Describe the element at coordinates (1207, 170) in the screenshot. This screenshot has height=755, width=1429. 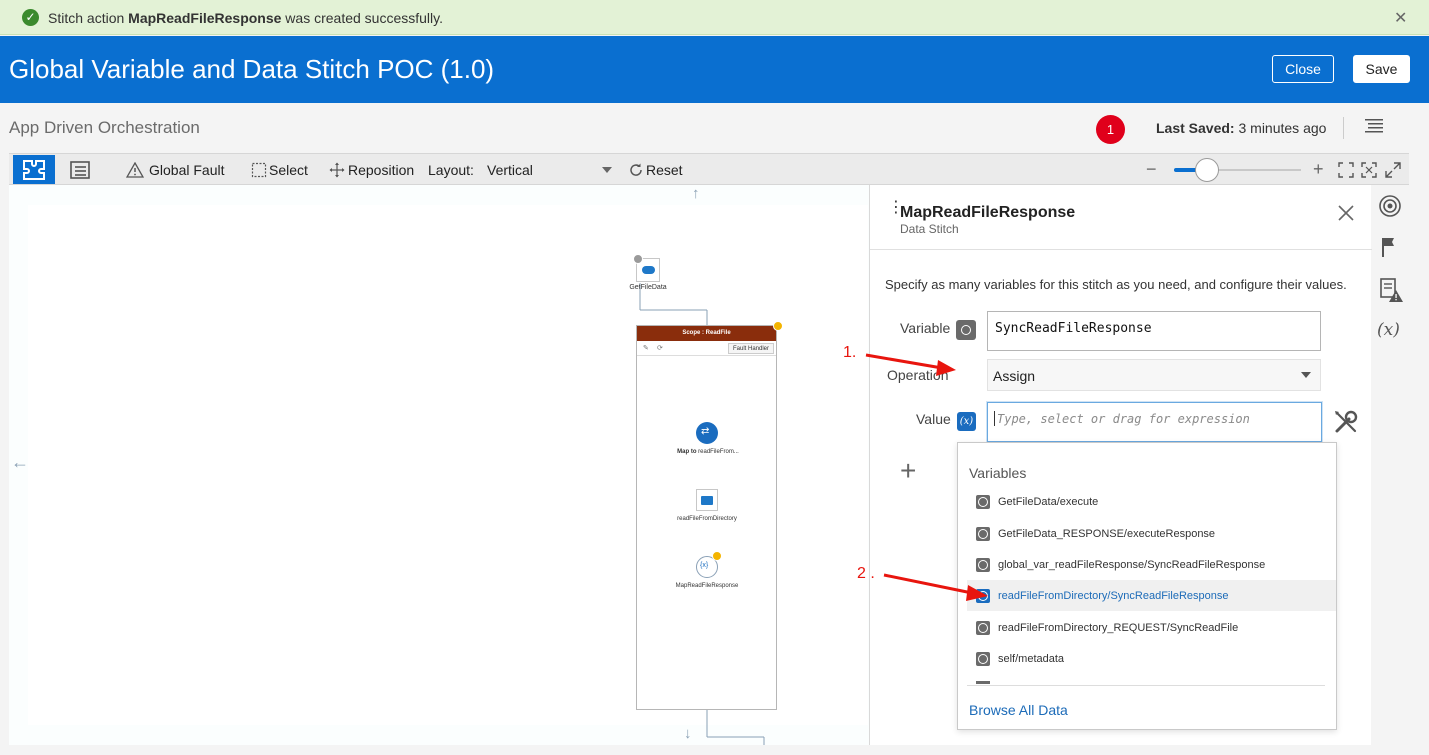
I see `zoom-slider-handle` at that location.